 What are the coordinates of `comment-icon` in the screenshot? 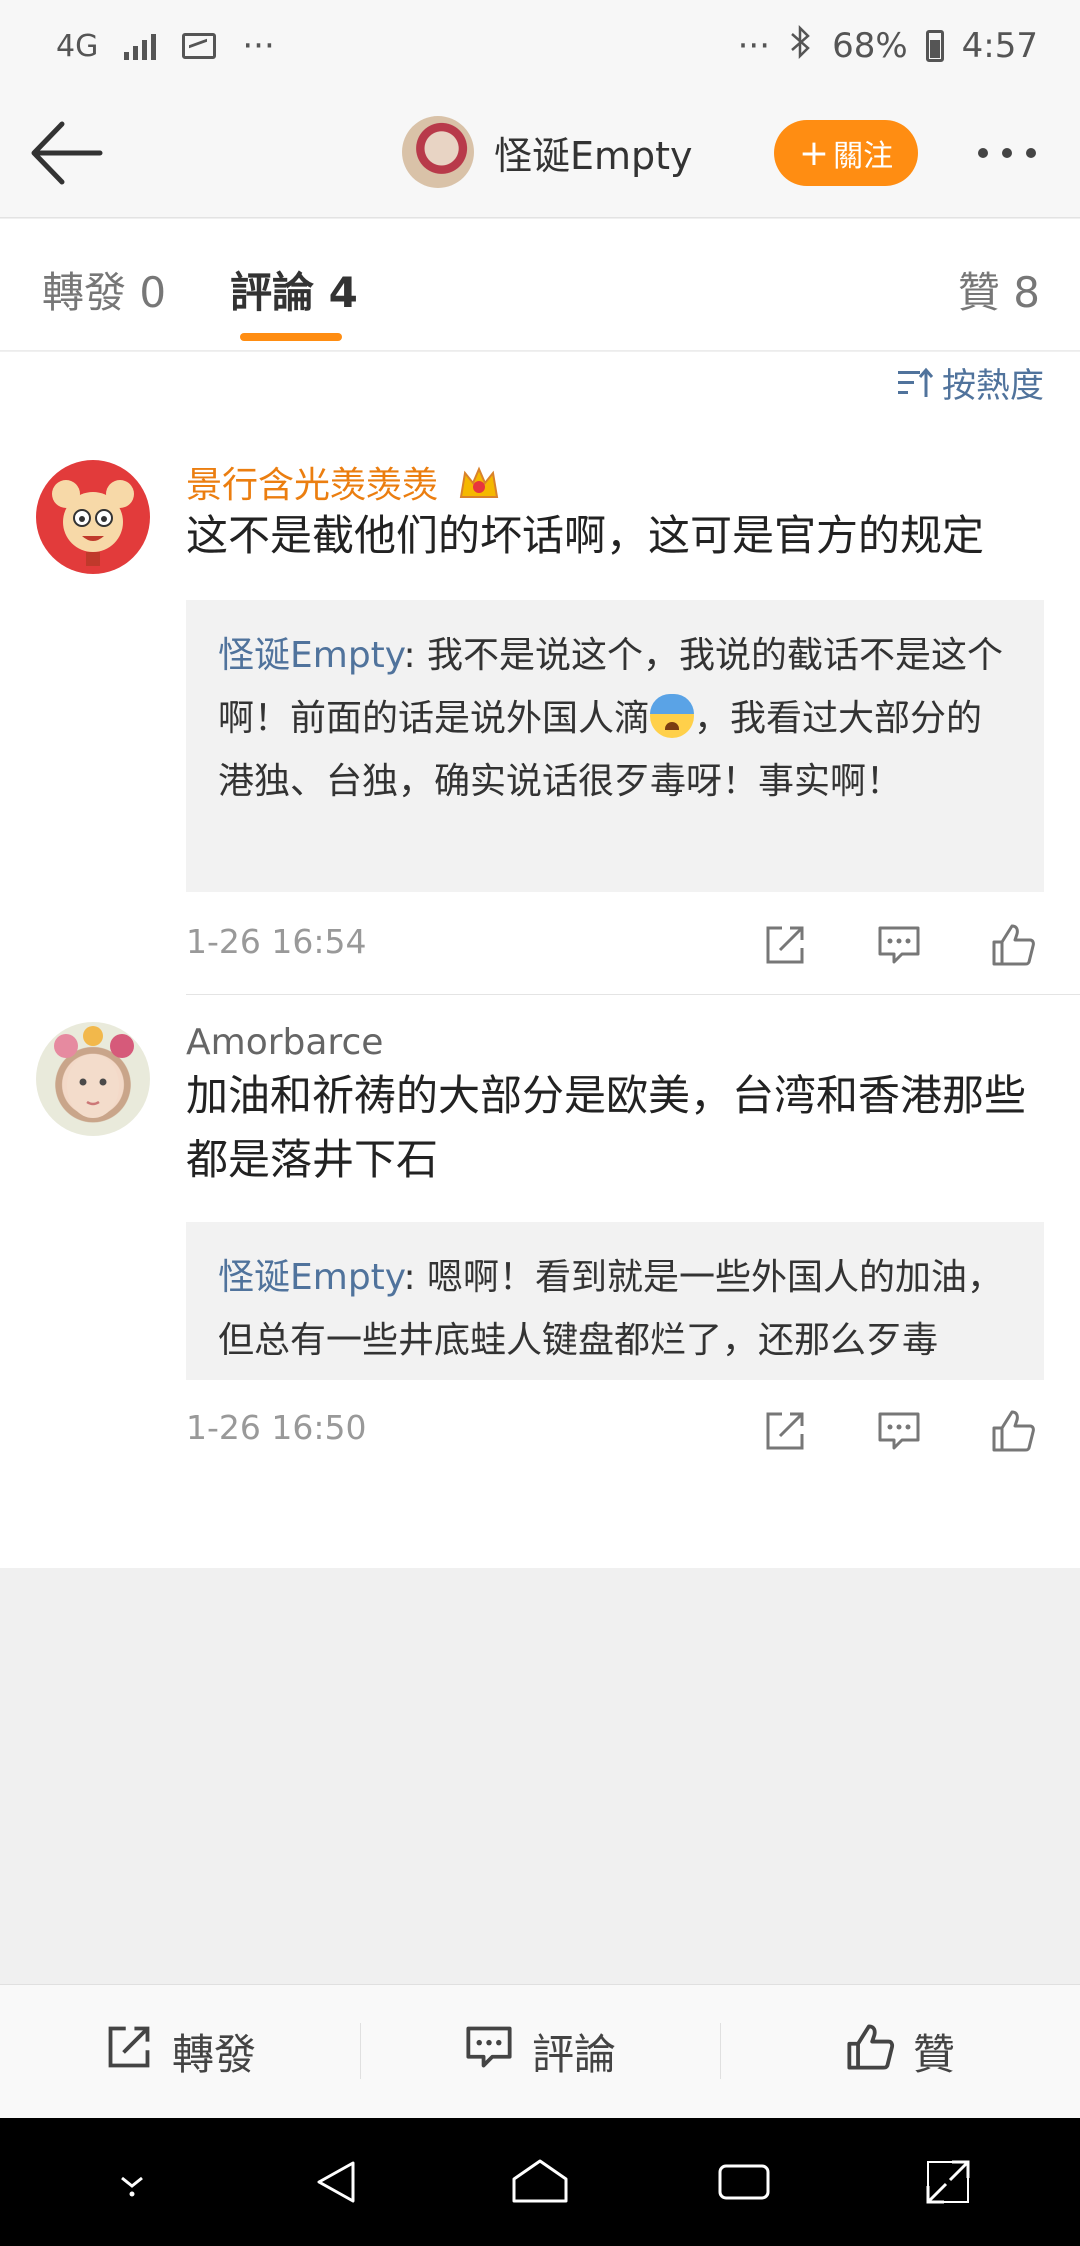 It's located at (489, 2052).